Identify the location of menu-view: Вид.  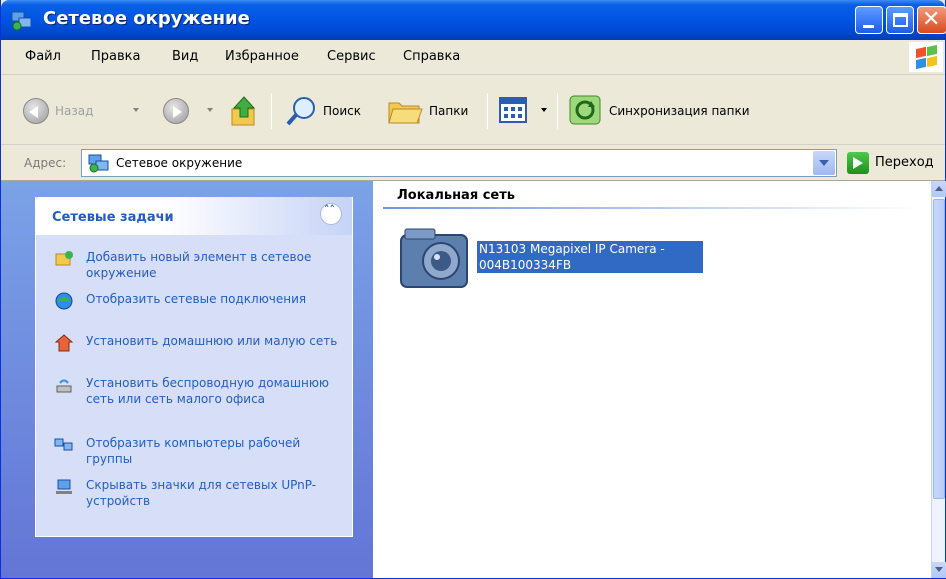
(185, 56).